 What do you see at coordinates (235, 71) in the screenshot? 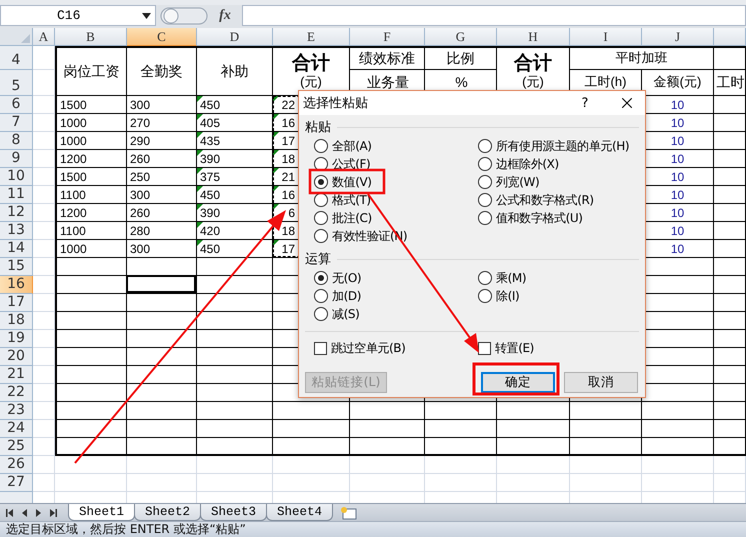
I see `header-cell: 补助` at bounding box center [235, 71].